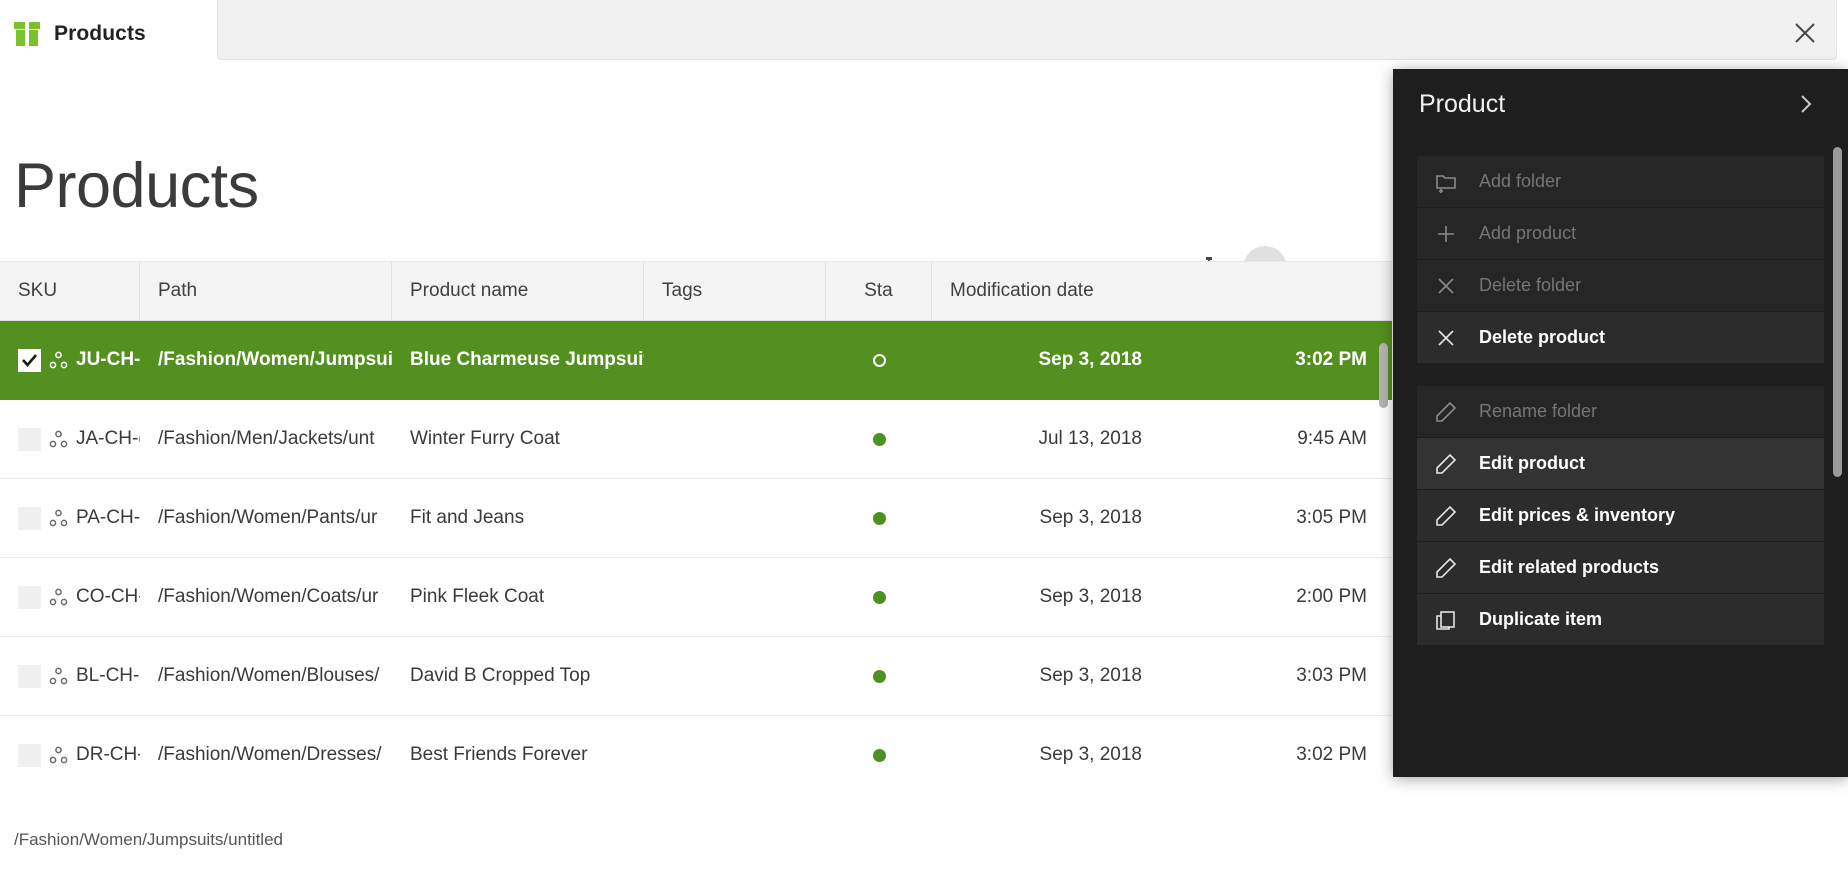 The height and width of the screenshot is (884, 1848). Describe the element at coordinates (266, 438) in the screenshot. I see `cell-path: /Fashion/Men/Jackets/unt` at that location.